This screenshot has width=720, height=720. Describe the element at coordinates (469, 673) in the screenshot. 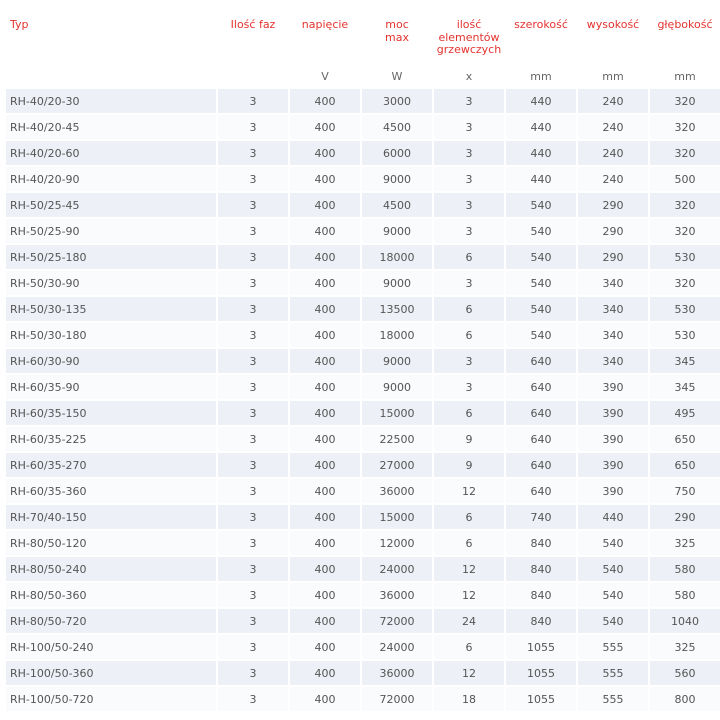

I see `cell-elements: 12` at that location.